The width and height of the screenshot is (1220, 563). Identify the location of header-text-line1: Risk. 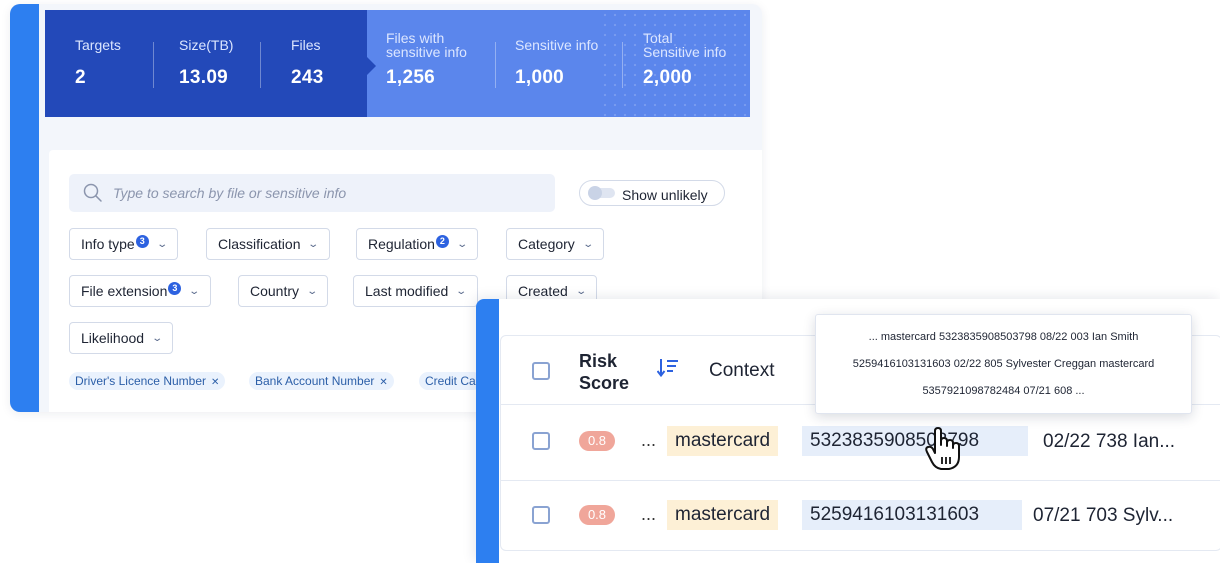
(598, 361).